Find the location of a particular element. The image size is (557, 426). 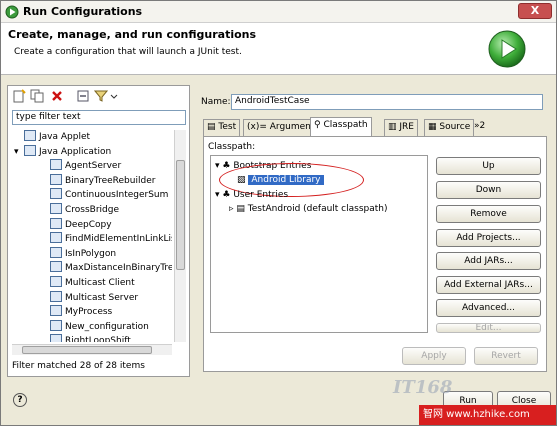

config-toolbar is located at coordinates (99, 97).